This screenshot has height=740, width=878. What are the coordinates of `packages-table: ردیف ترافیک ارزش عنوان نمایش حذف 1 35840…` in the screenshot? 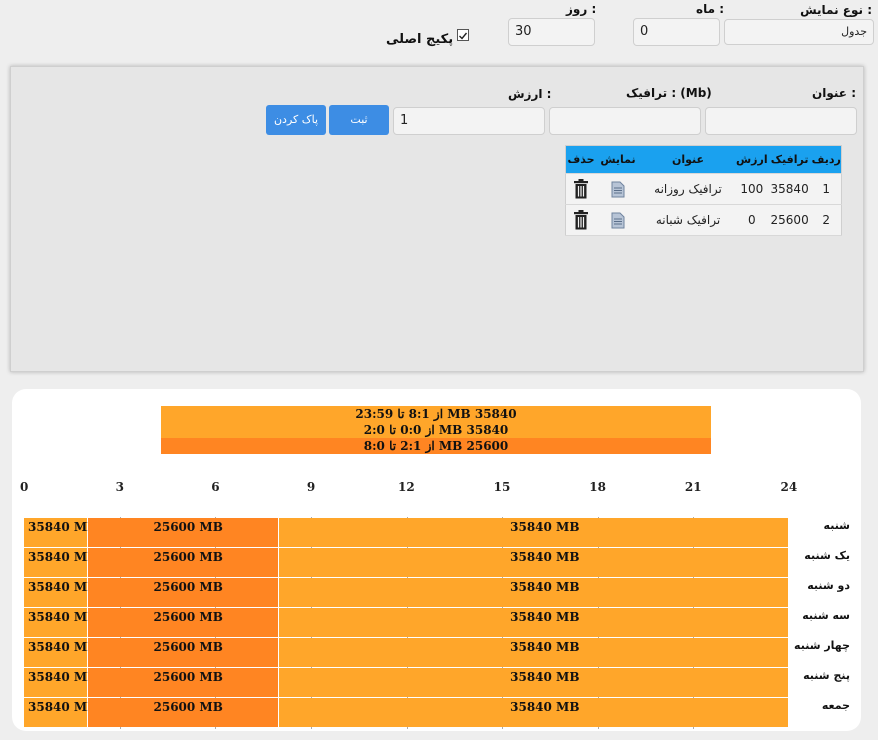 It's located at (703, 190).